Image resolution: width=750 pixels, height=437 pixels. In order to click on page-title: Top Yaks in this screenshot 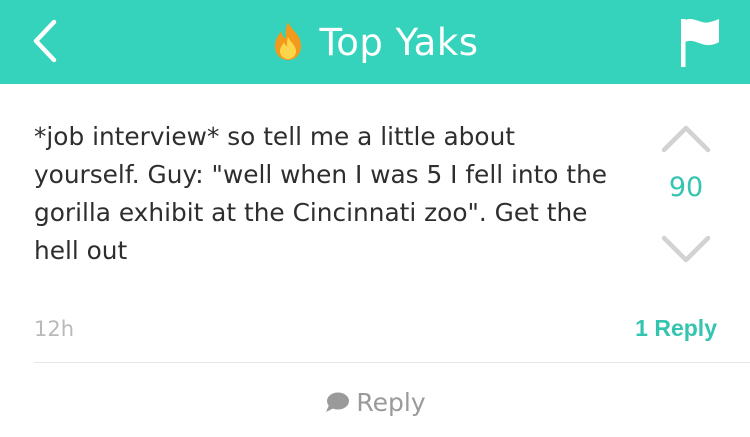, I will do `click(399, 42)`.